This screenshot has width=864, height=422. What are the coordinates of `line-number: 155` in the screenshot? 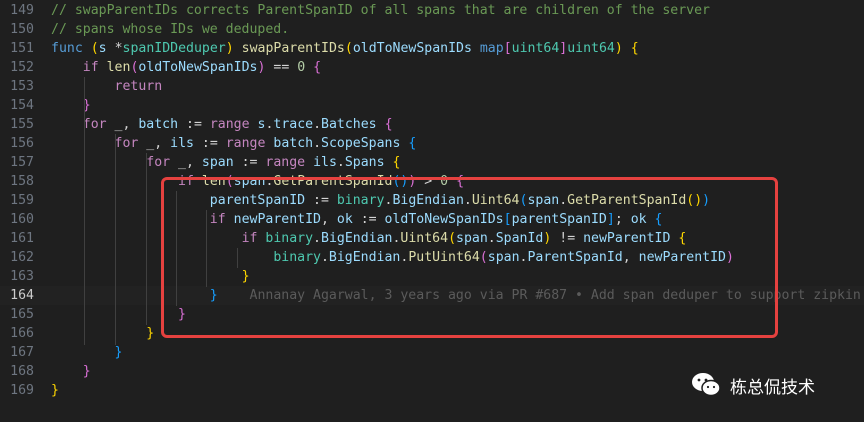 It's located at (22, 124).